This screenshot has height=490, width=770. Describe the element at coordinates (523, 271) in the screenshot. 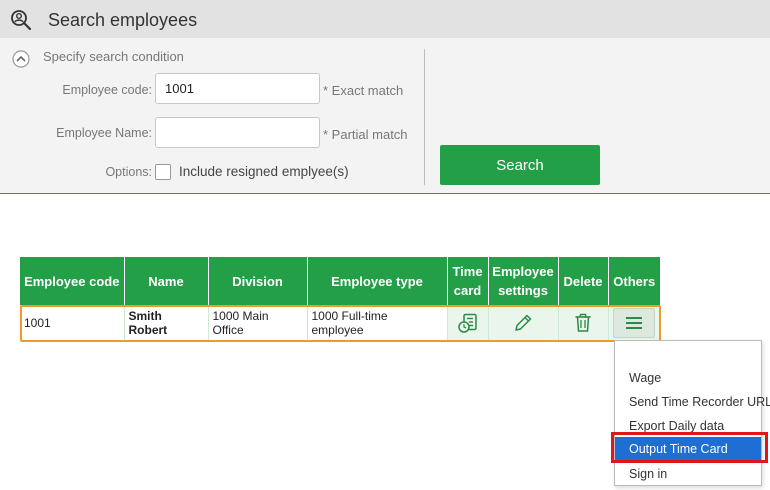

I see `column-settings-line1: Employee` at that location.